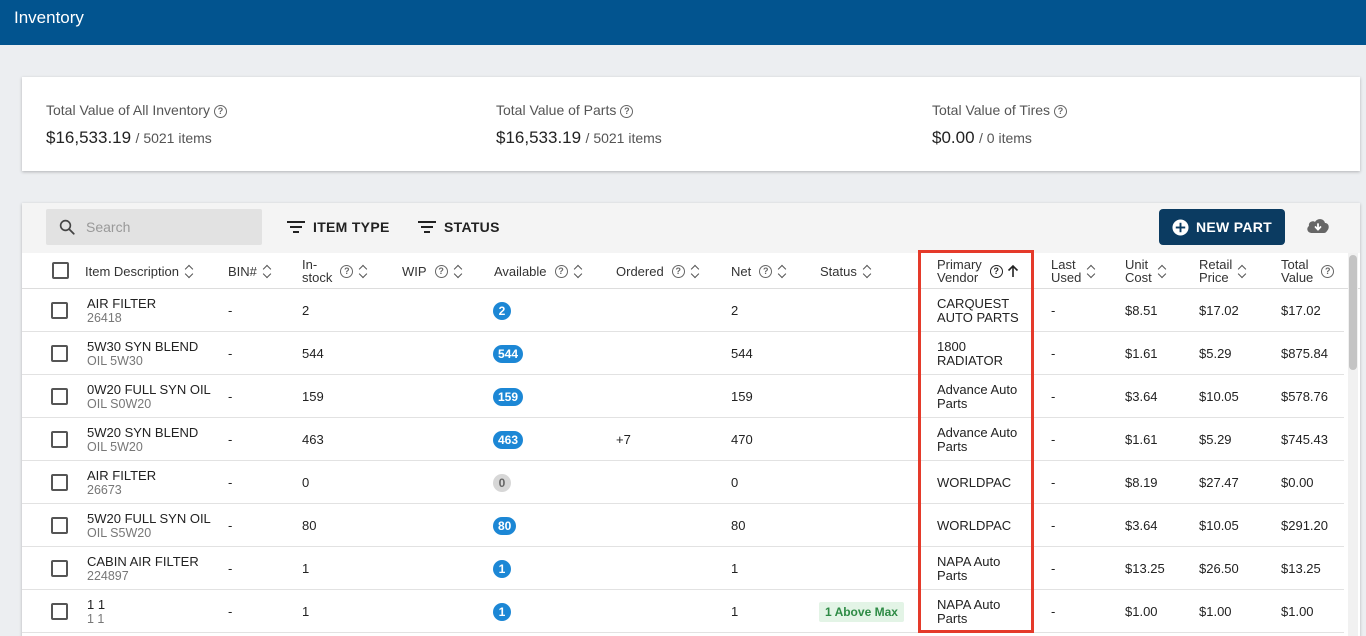 The height and width of the screenshot is (636, 1366). I want to click on column-net: Net?, so click(758, 271).